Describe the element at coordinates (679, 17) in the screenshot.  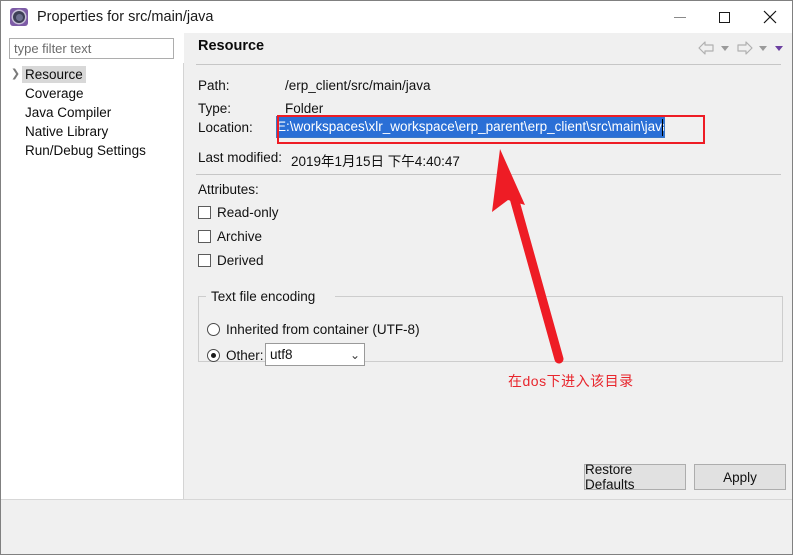
I see `minimize-button` at that location.